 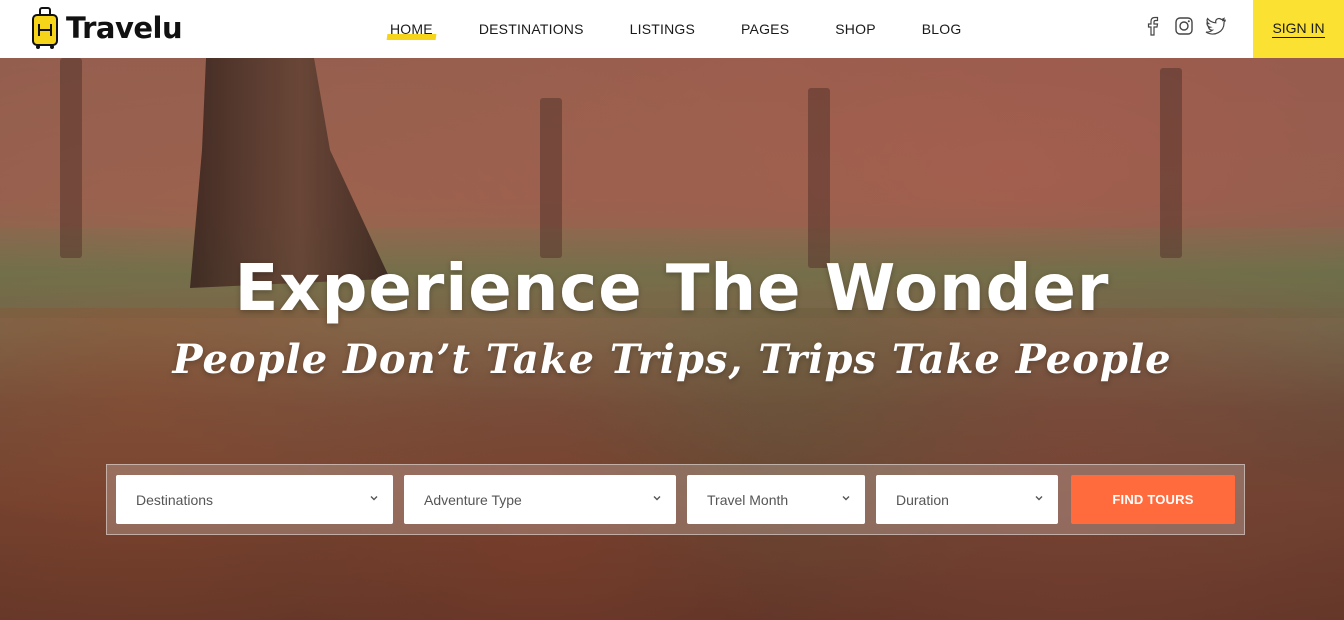 I want to click on brand-name: Travelu, so click(x=124, y=28).